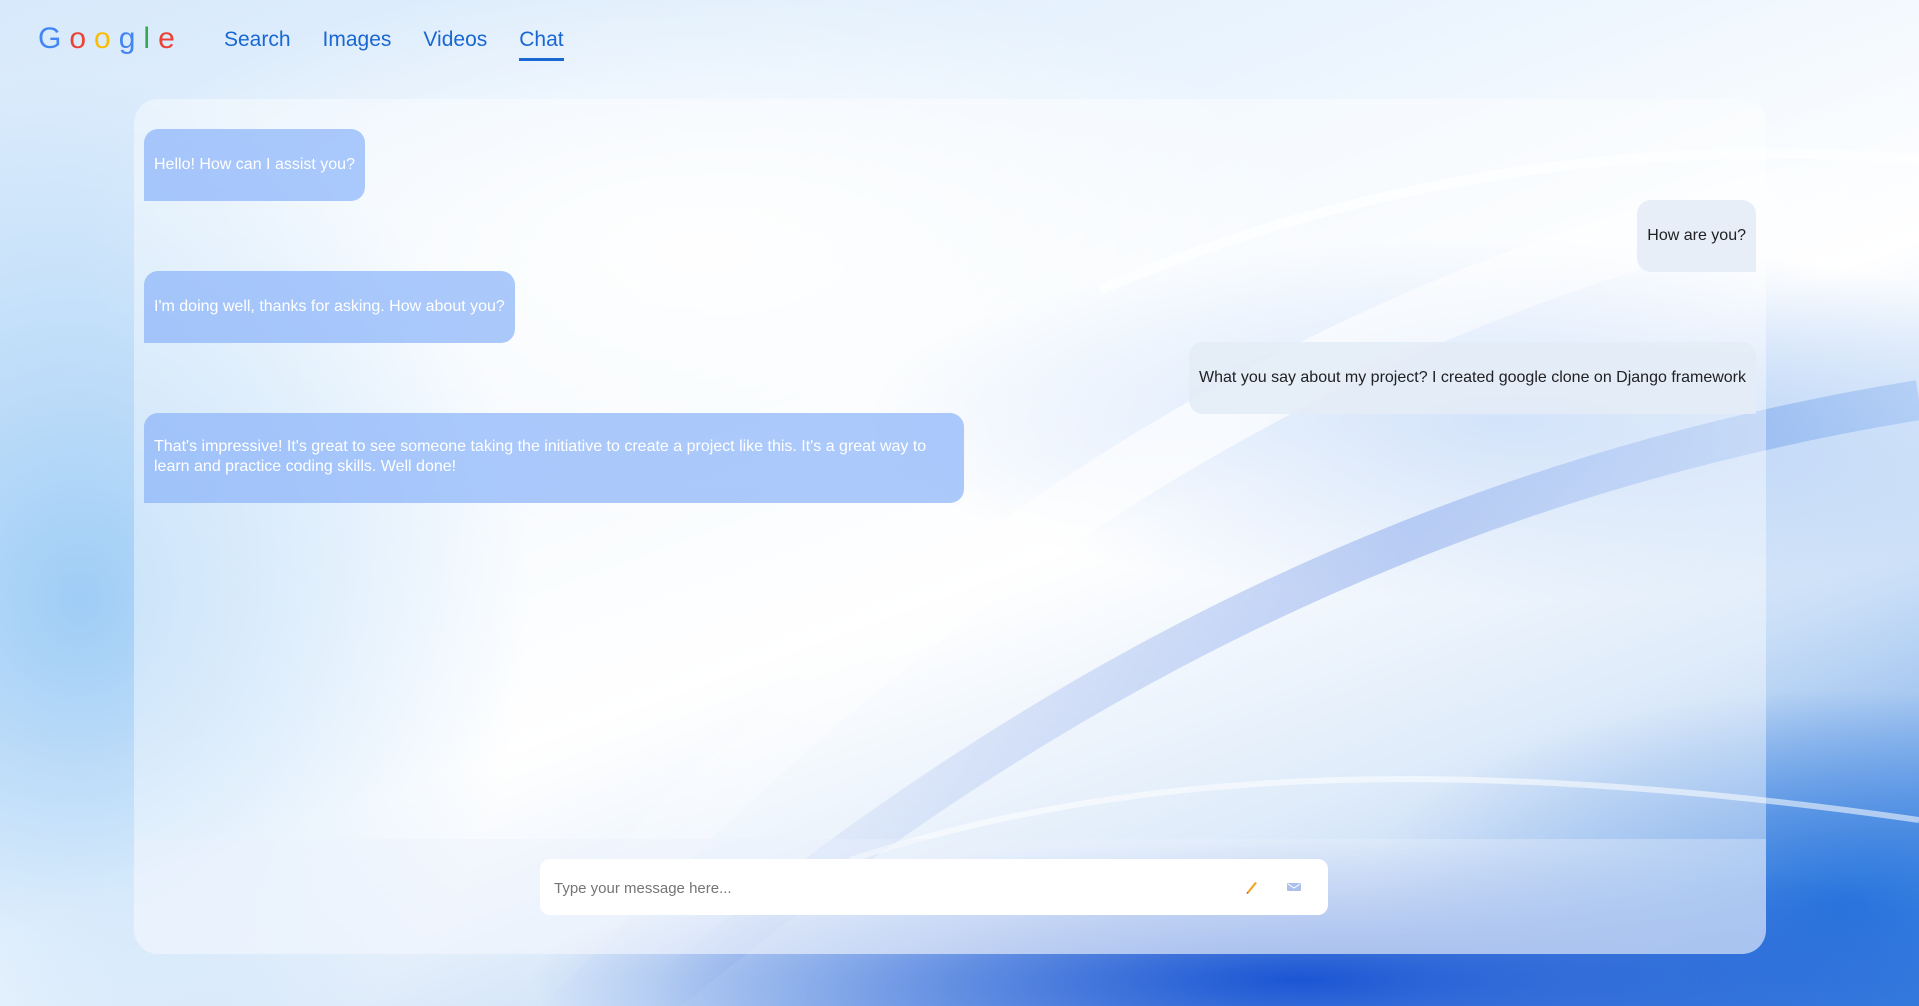  What do you see at coordinates (151, 38) in the screenshot?
I see `logo-letter: l` at bounding box center [151, 38].